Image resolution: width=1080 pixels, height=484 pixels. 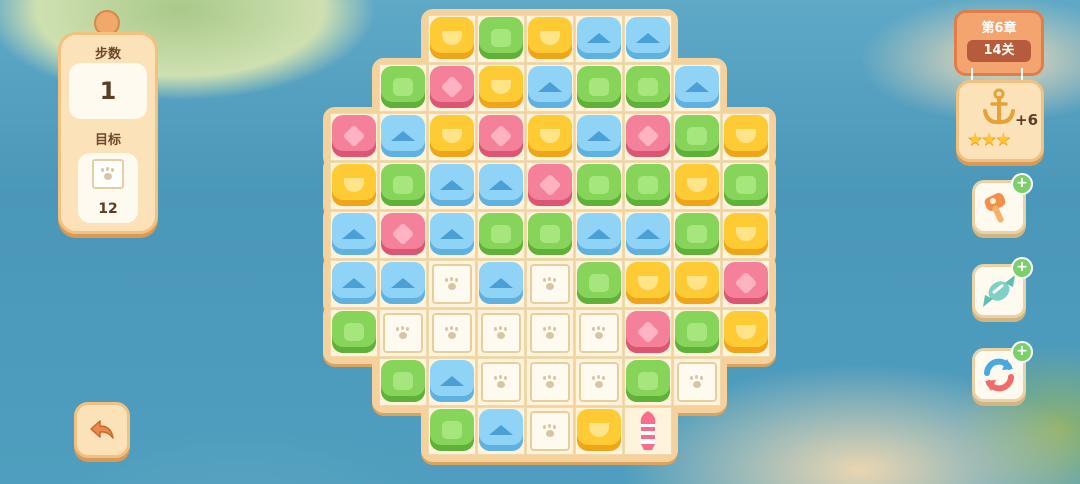 What do you see at coordinates (1027, 120) in the screenshot?
I see `reward-bonus: +6` at bounding box center [1027, 120].